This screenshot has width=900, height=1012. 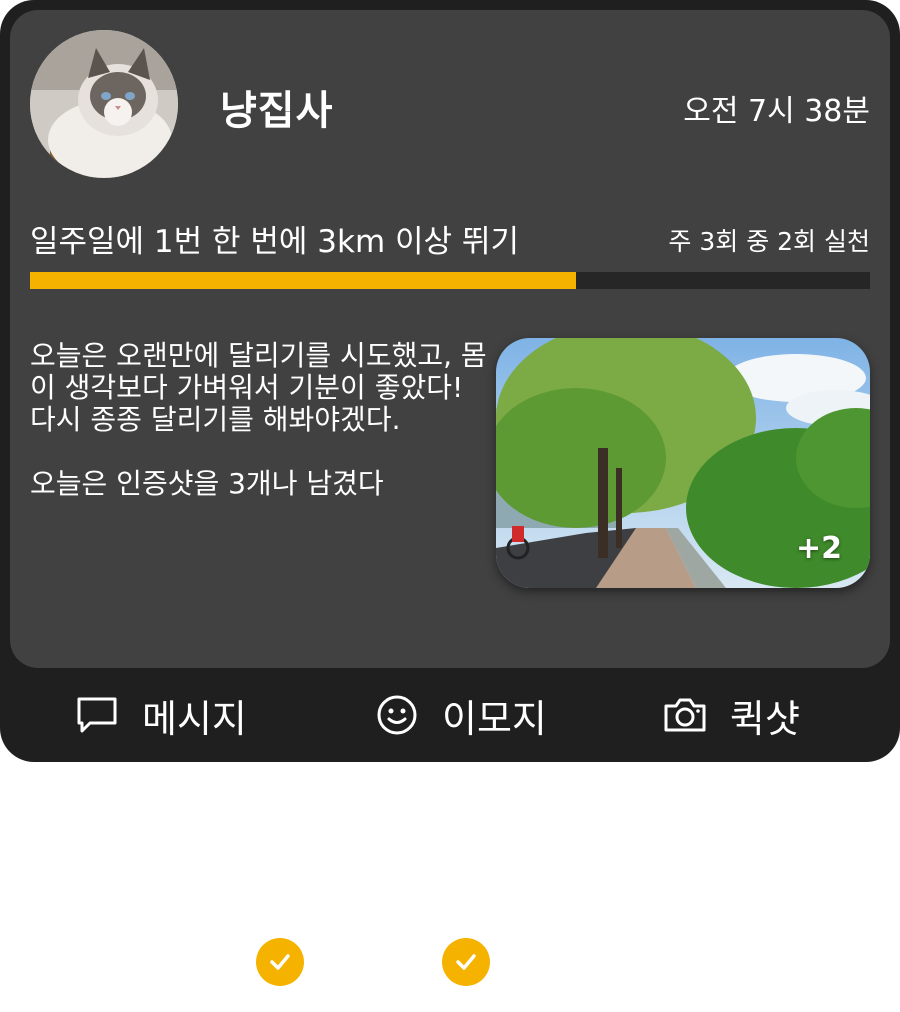 What do you see at coordinates (274, 242) in the screenshot?
I see `goal-title: 일주일에 1번 한 번에 3km 이상 뛰기` at bounding box center [274, 242].